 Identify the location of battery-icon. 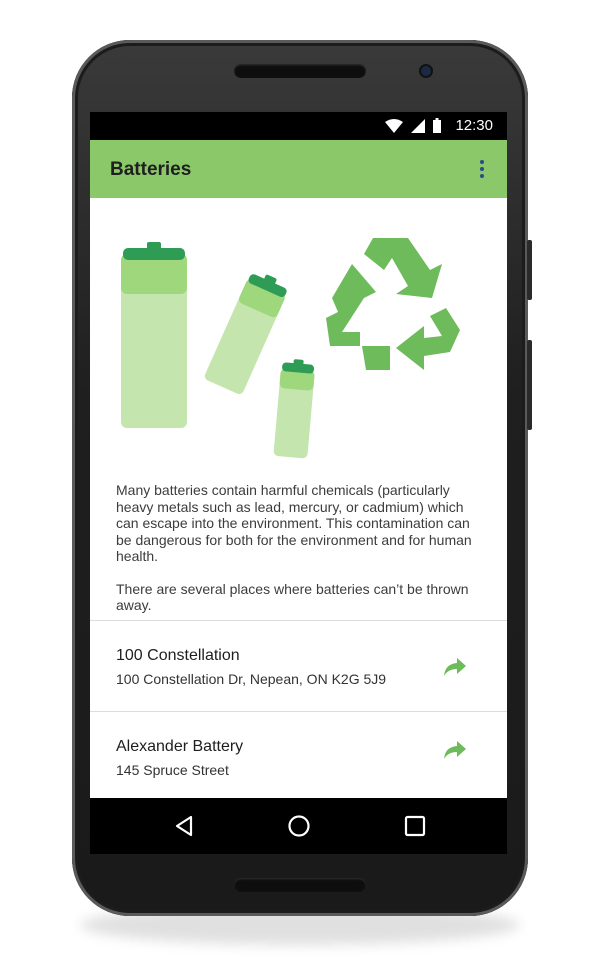
(437, 125).